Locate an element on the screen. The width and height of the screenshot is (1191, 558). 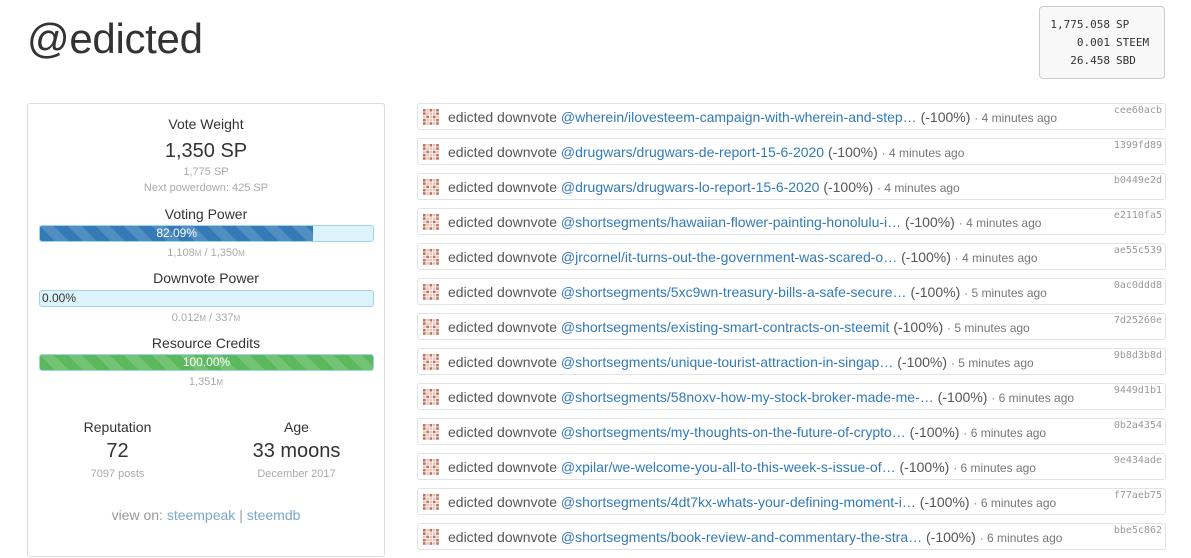
balances-box: 1,775.058 SP 0.001 STEEM 26.458 SBD is located at coordinates (1102, 42).